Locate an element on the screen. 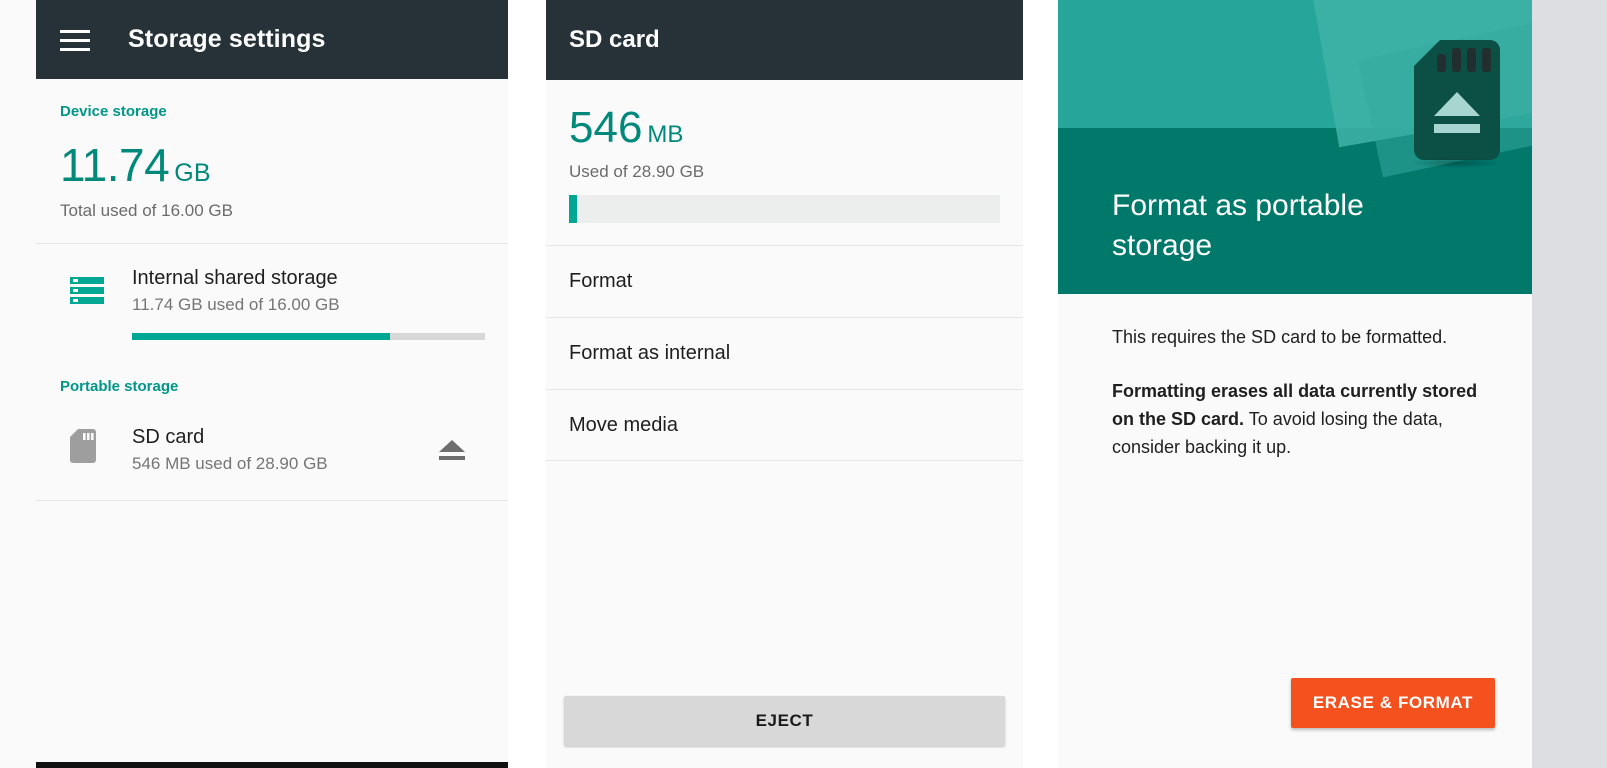 The height and width of the screenshot is (768, 1607). list-item-subtitle: 11.74 GB used of 16.00 GB is located at coordinates (236, 304).